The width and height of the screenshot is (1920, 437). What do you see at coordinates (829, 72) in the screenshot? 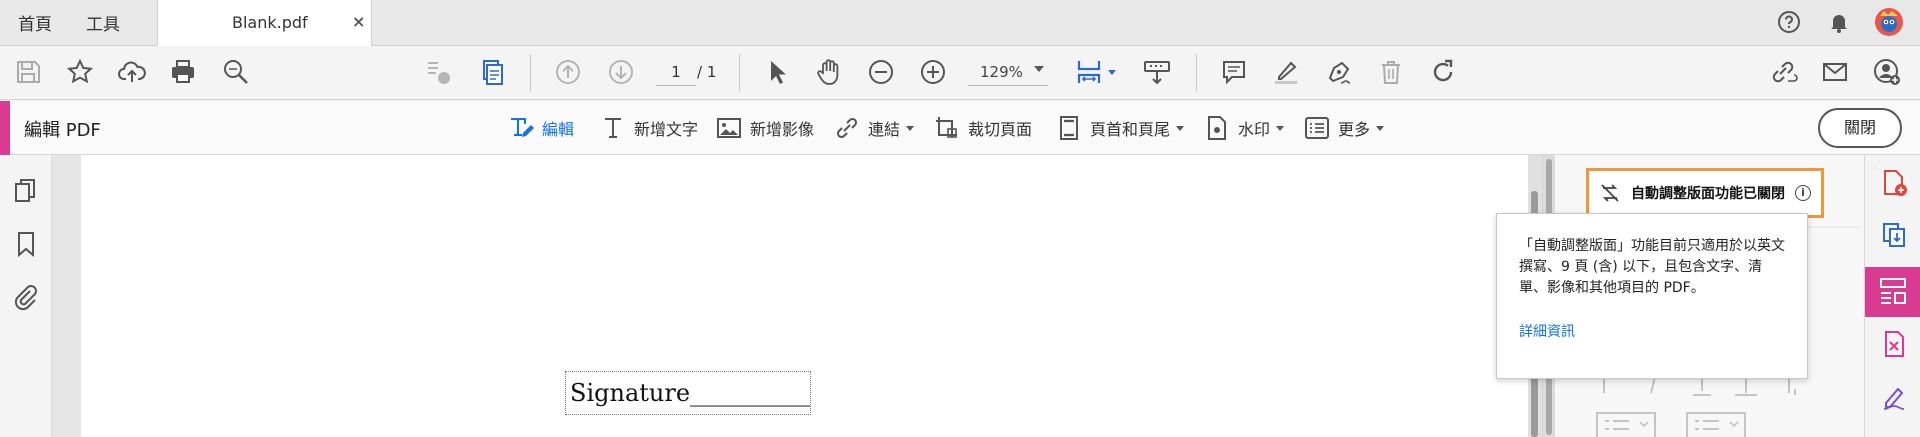
I see `hand-tool-icon` at bounding box center [829, 72].